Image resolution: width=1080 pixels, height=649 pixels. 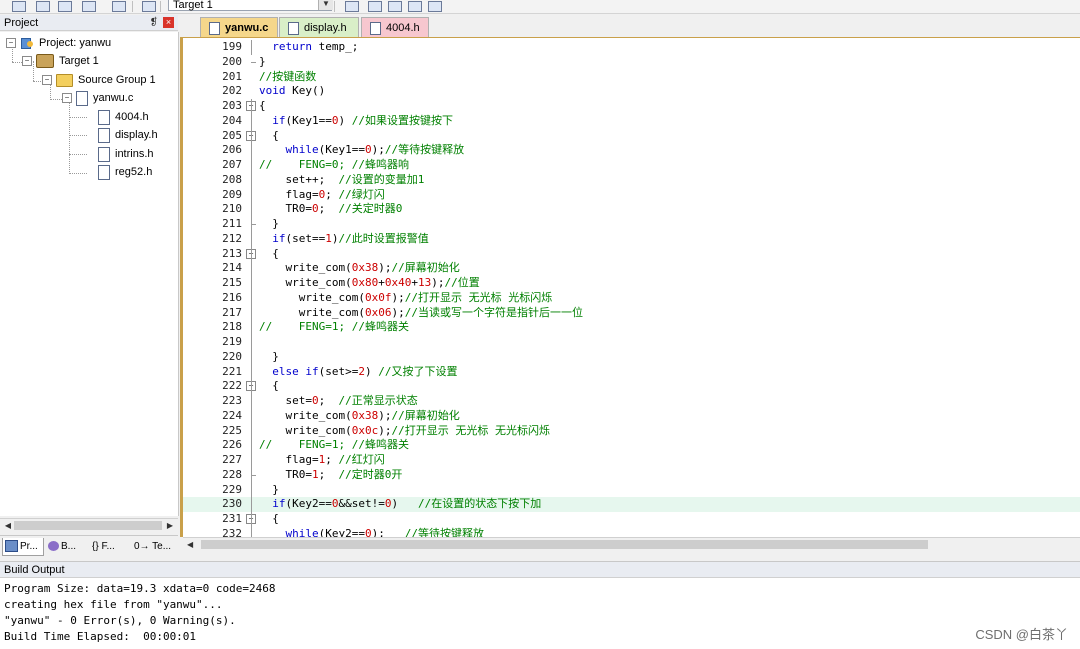 I want to click on code-line: 200}, so click(x=631, y=62).